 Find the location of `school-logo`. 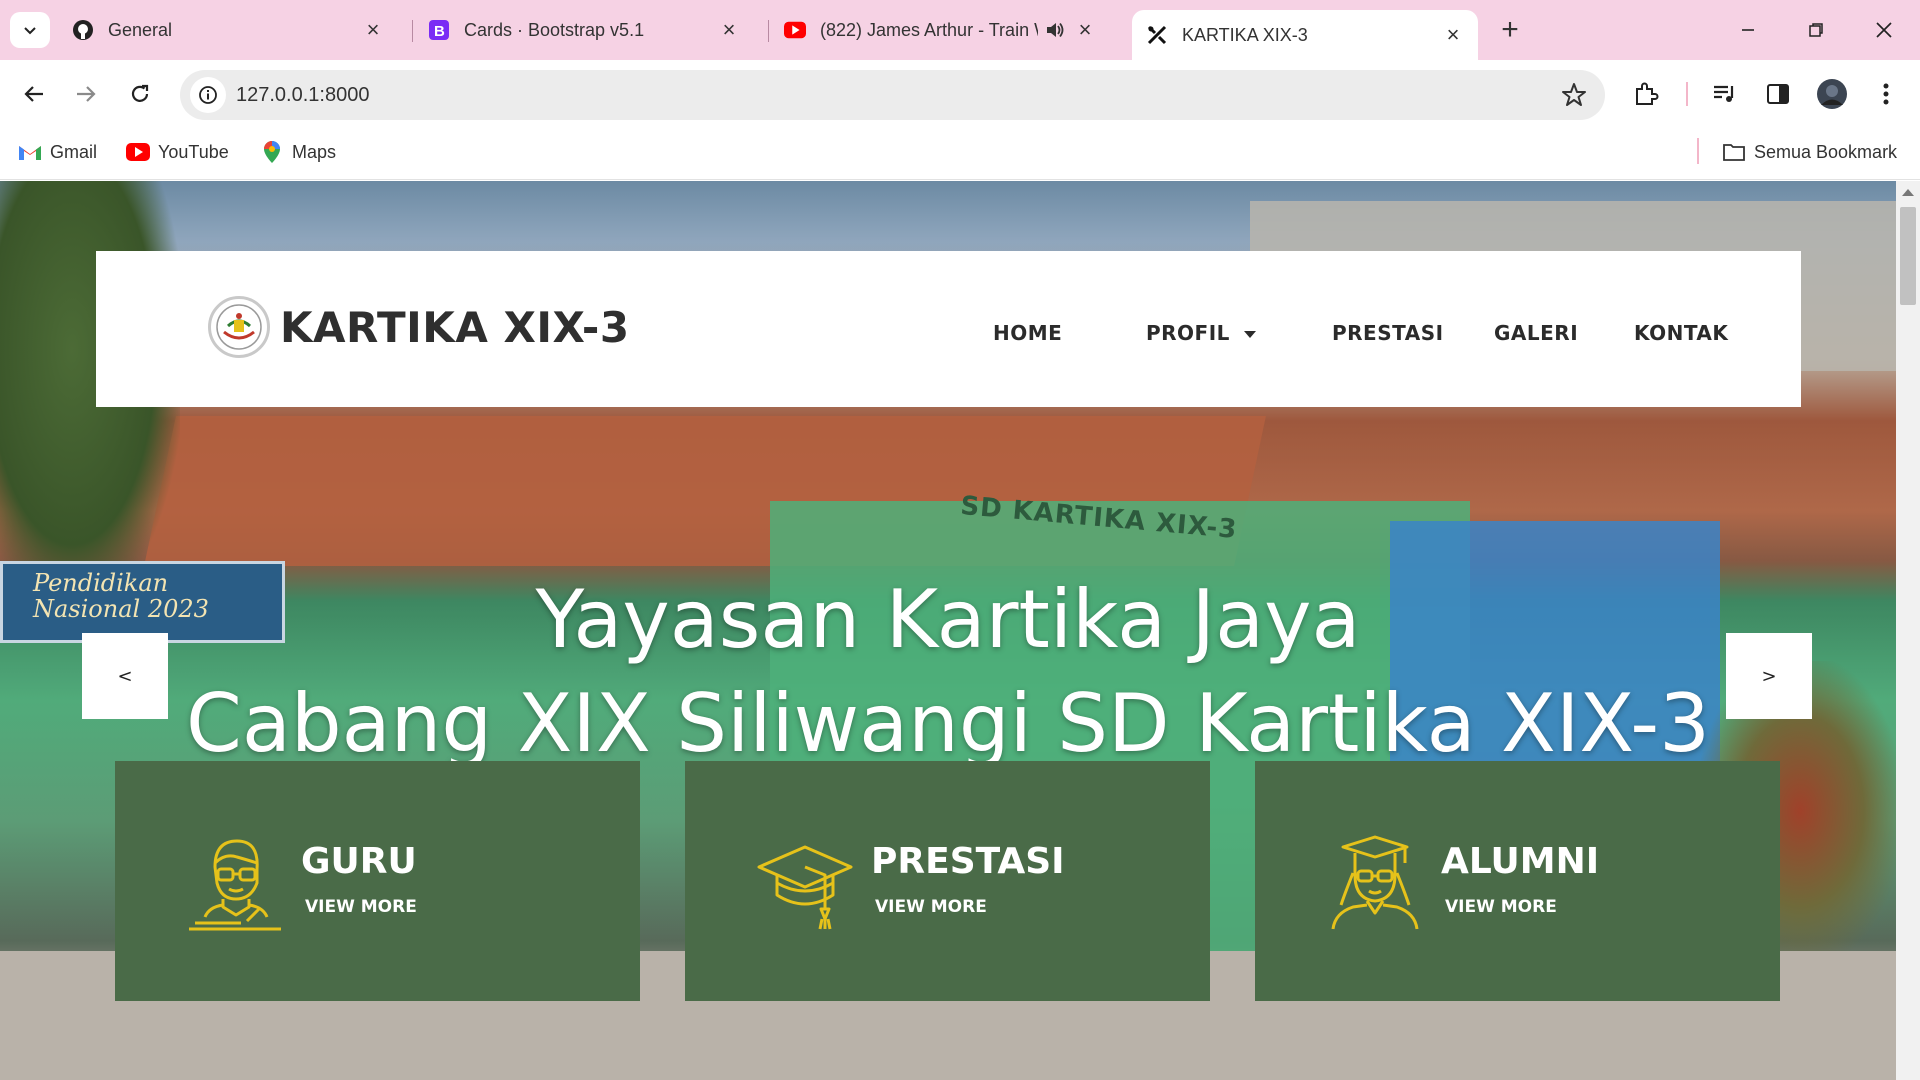

school-logo is located at coordinates (239, 327).